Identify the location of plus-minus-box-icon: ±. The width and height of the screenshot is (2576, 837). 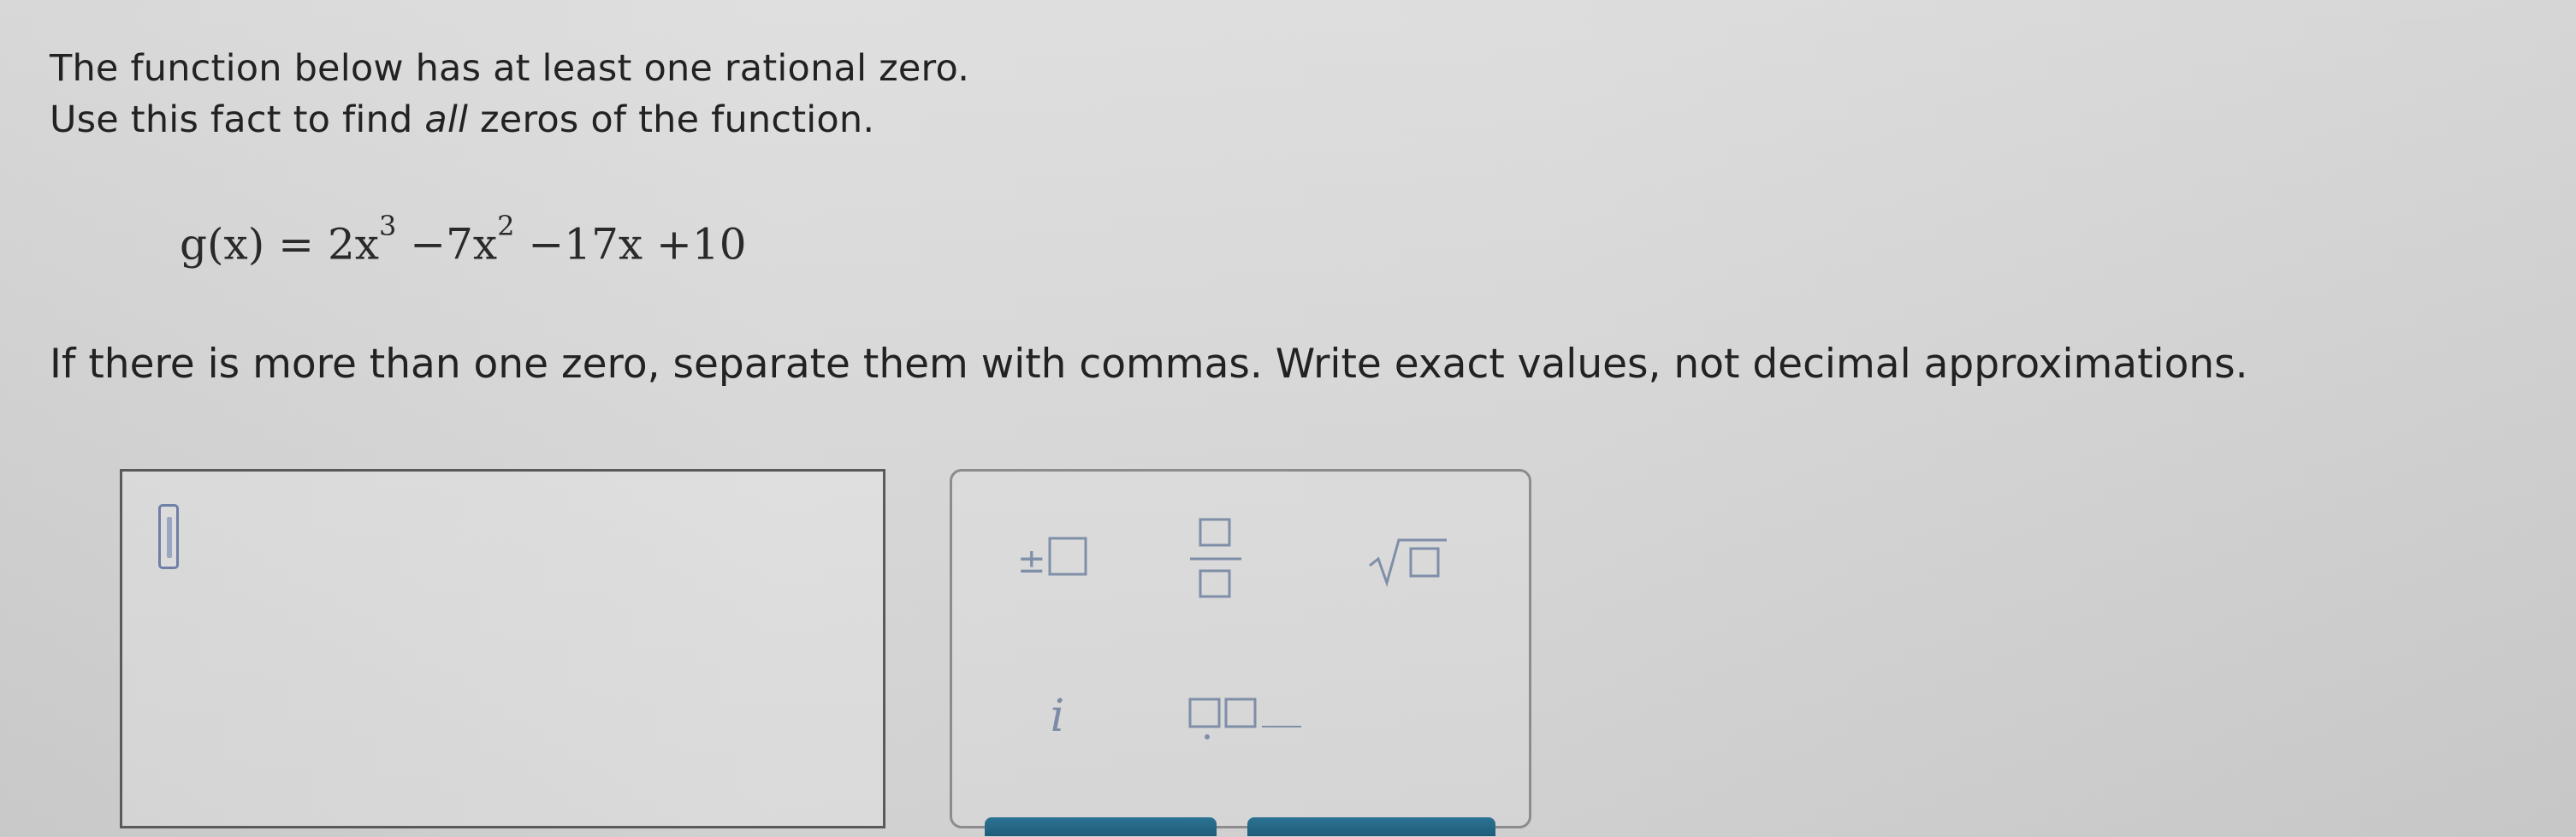
(1061, 558).